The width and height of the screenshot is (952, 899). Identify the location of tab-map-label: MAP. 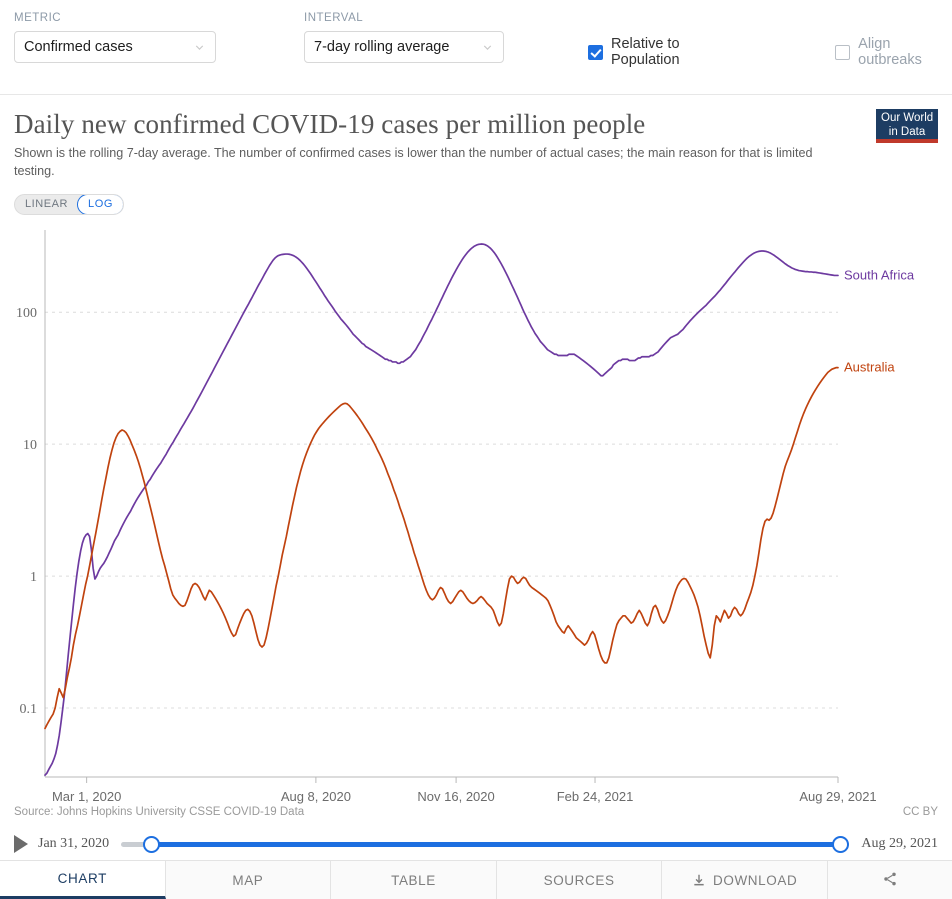
(248, 880).